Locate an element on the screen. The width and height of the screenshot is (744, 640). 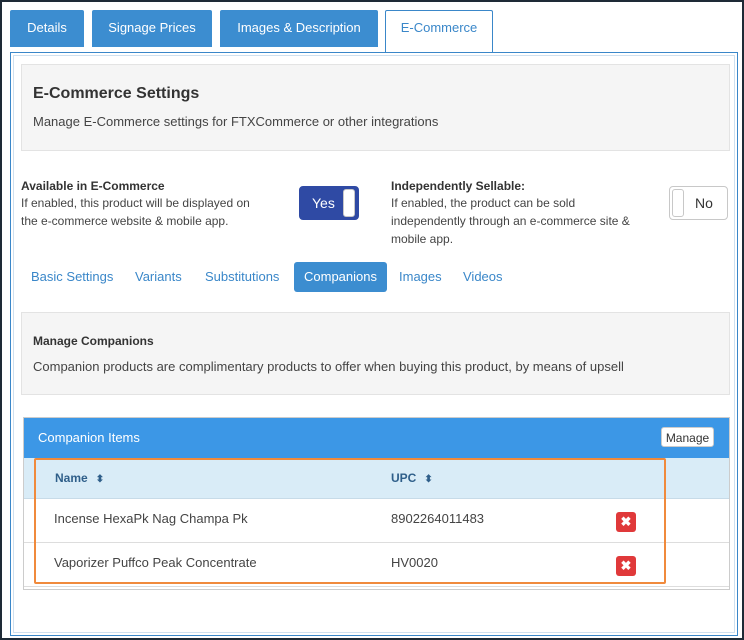
row-name: Incense HexaPk Nag Champa Pk is located at coordinates (151, 518).